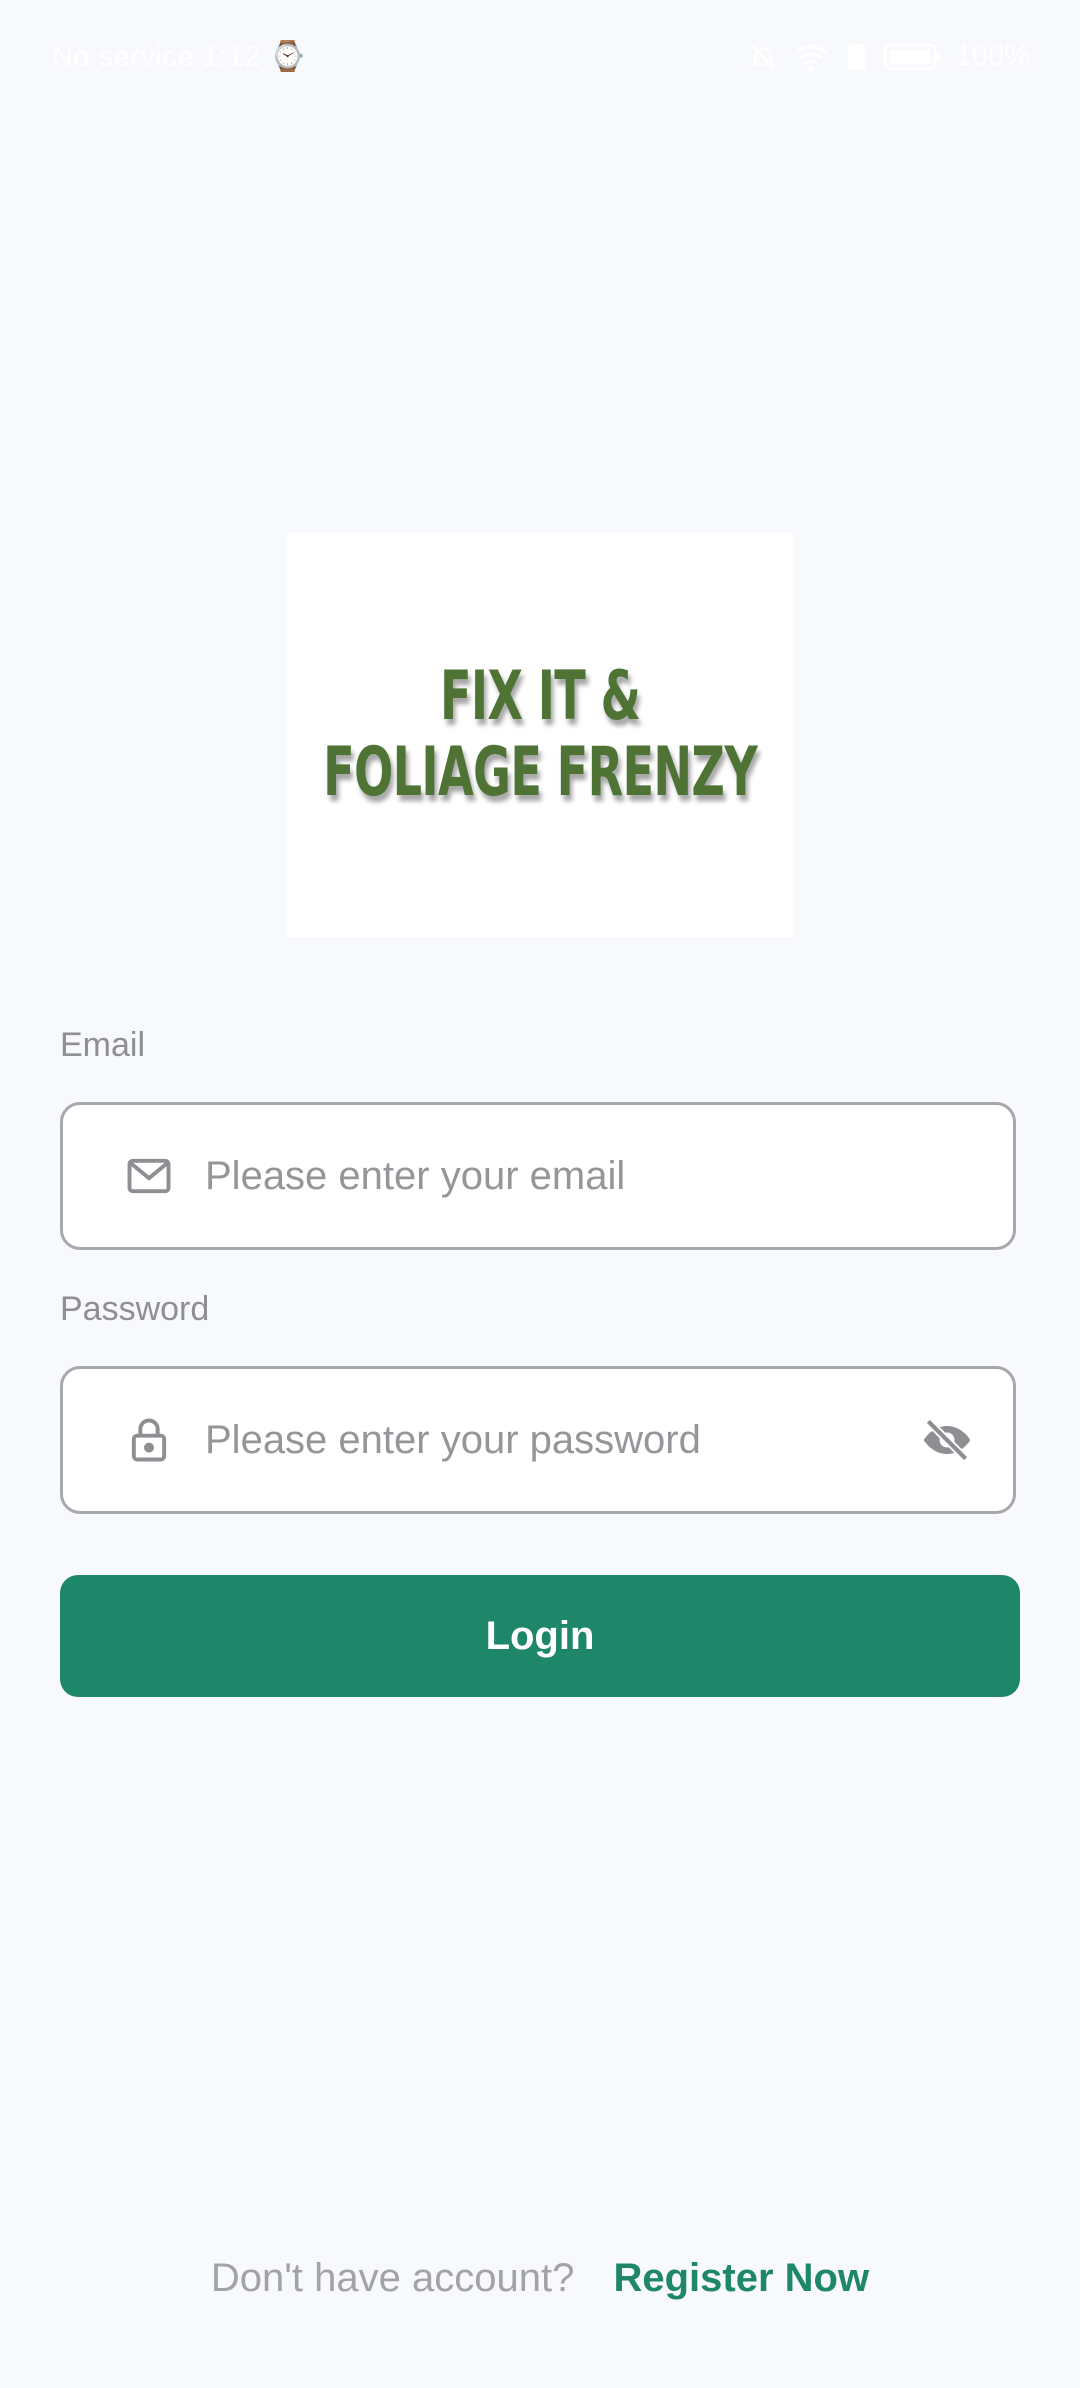 This screenshot has width=1080, height=2388. What do you see at coordinates (992, 56) in the screenshot?
I see `battery-percent: 100%` at bounding box center [992, 56].